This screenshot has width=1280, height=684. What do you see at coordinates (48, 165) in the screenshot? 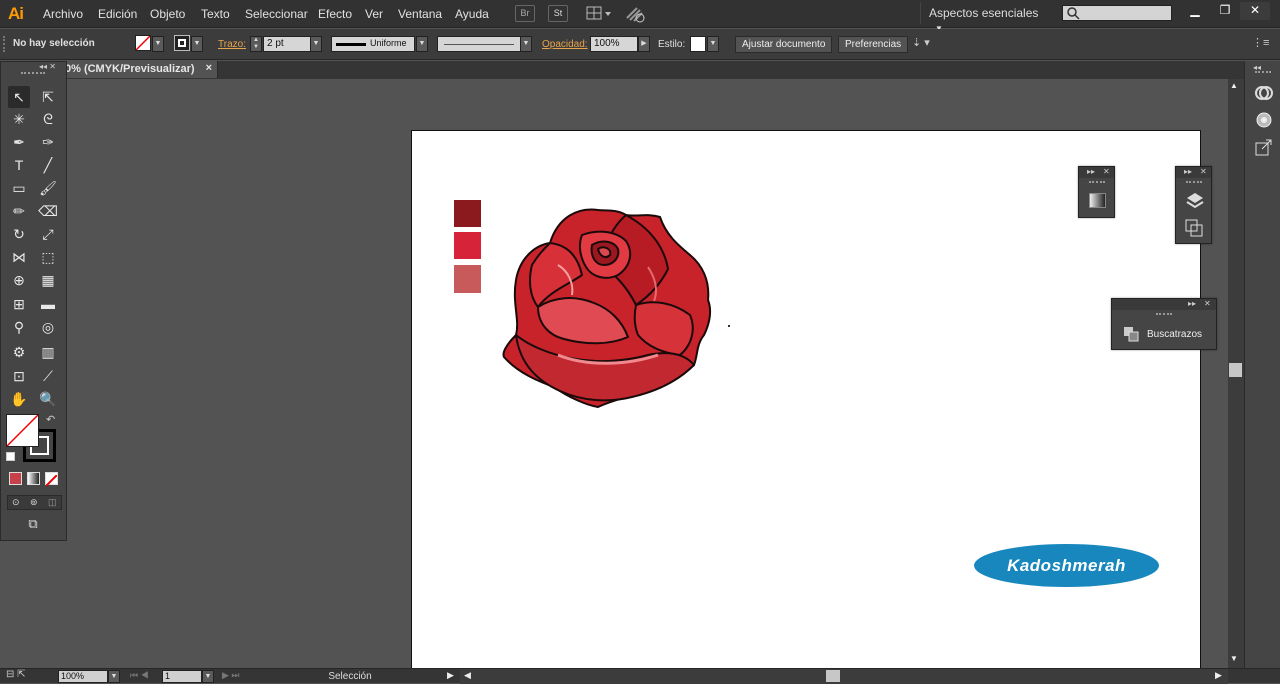
I see `line-segment-tool-icon: ╱` at bounding box center [48, 165].